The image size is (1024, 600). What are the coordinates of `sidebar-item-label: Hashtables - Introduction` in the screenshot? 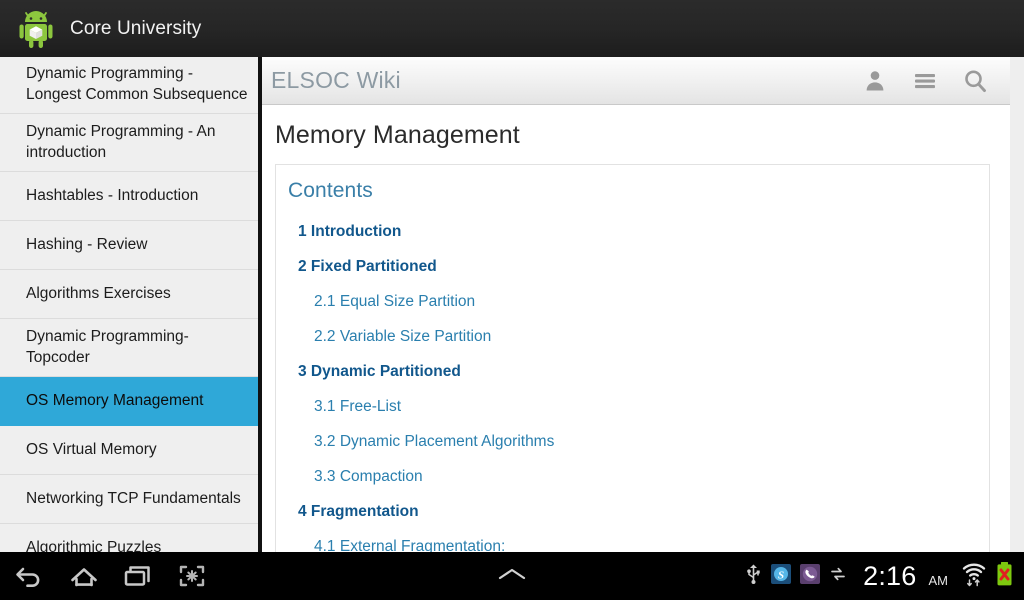 It's located at (112, 195).